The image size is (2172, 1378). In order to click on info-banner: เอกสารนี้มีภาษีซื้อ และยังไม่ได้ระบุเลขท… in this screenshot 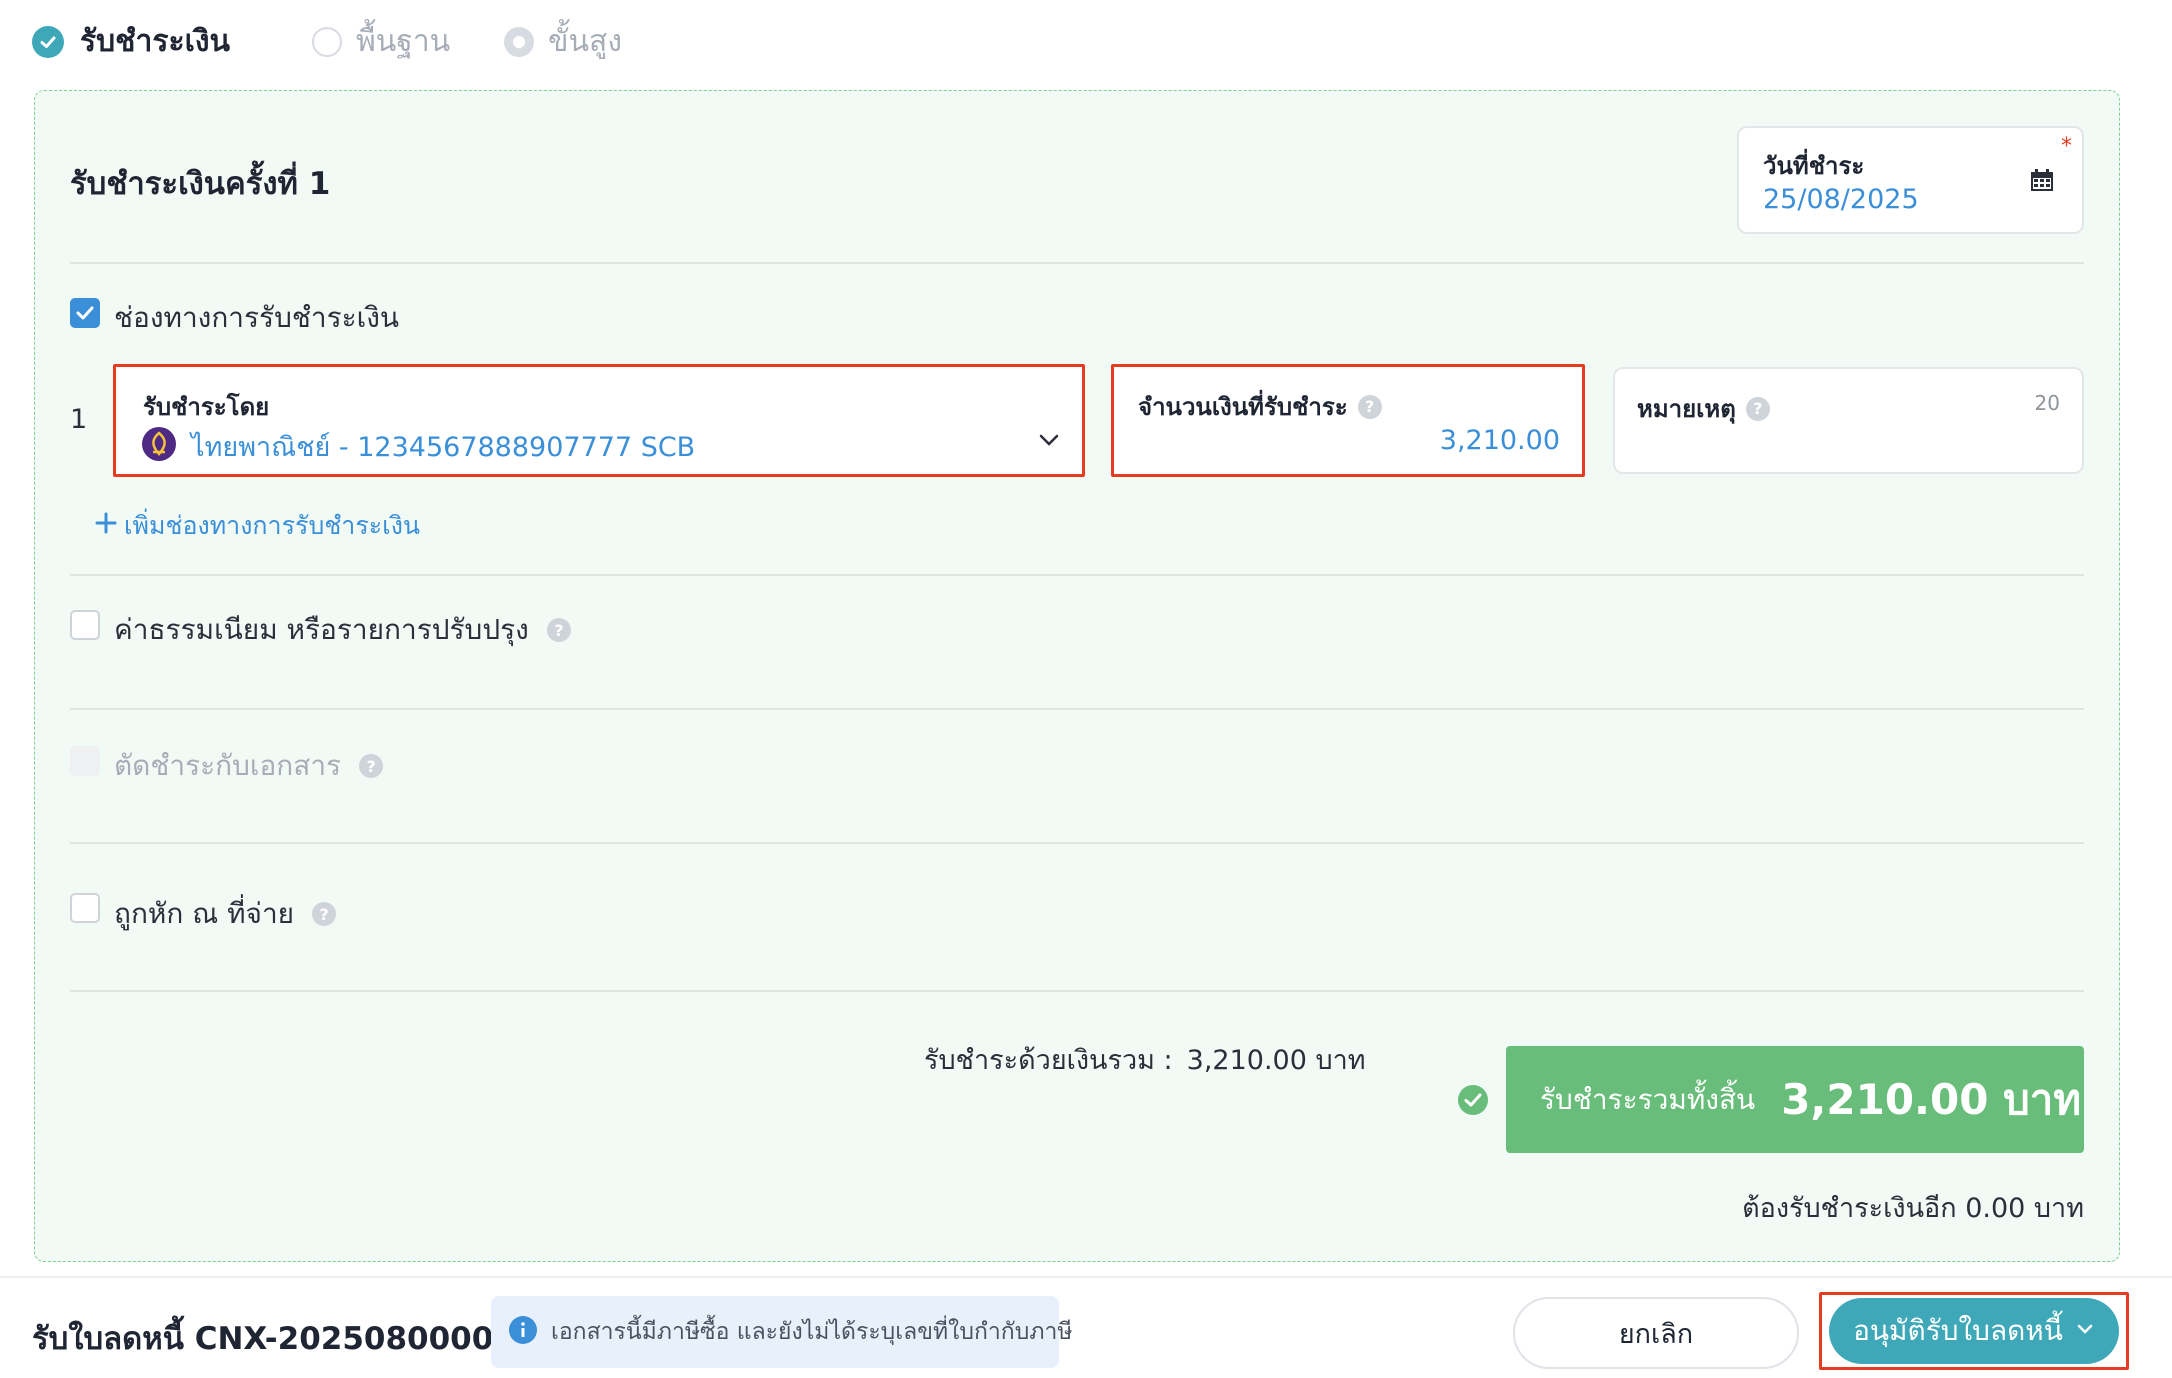, I will do `click(782, 1332)`.